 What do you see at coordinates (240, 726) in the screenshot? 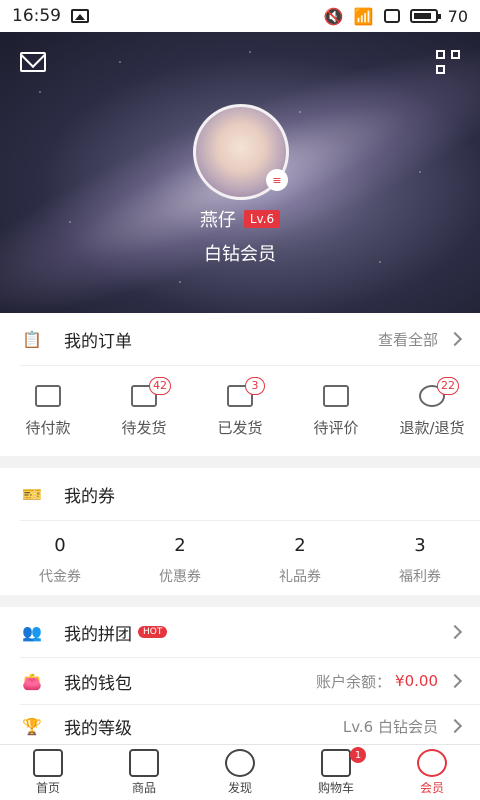
I see `level-row: 🏆 我的等级 Lv.6 白钻会员` at bounding box center [240, 726].